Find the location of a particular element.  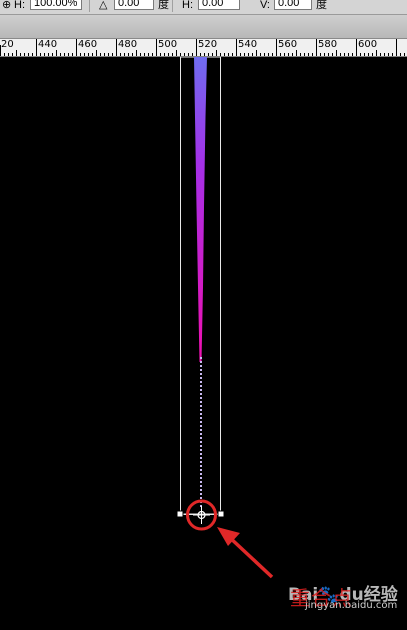

ruler-label: 460 is located at coordinates (88, 44).